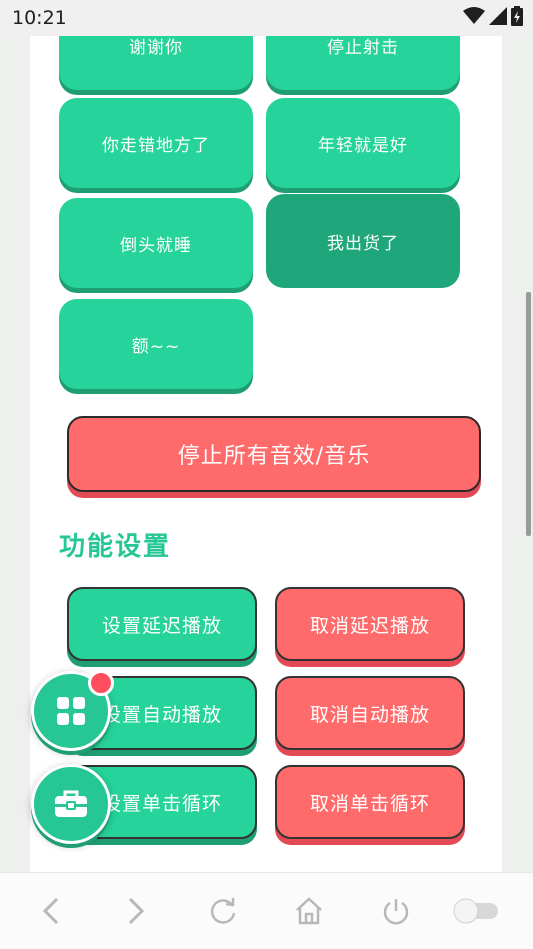  What do you see at coordinates (71, 711) in the screenshot?
I see `grid-icon` at bounding box center [71, 711].